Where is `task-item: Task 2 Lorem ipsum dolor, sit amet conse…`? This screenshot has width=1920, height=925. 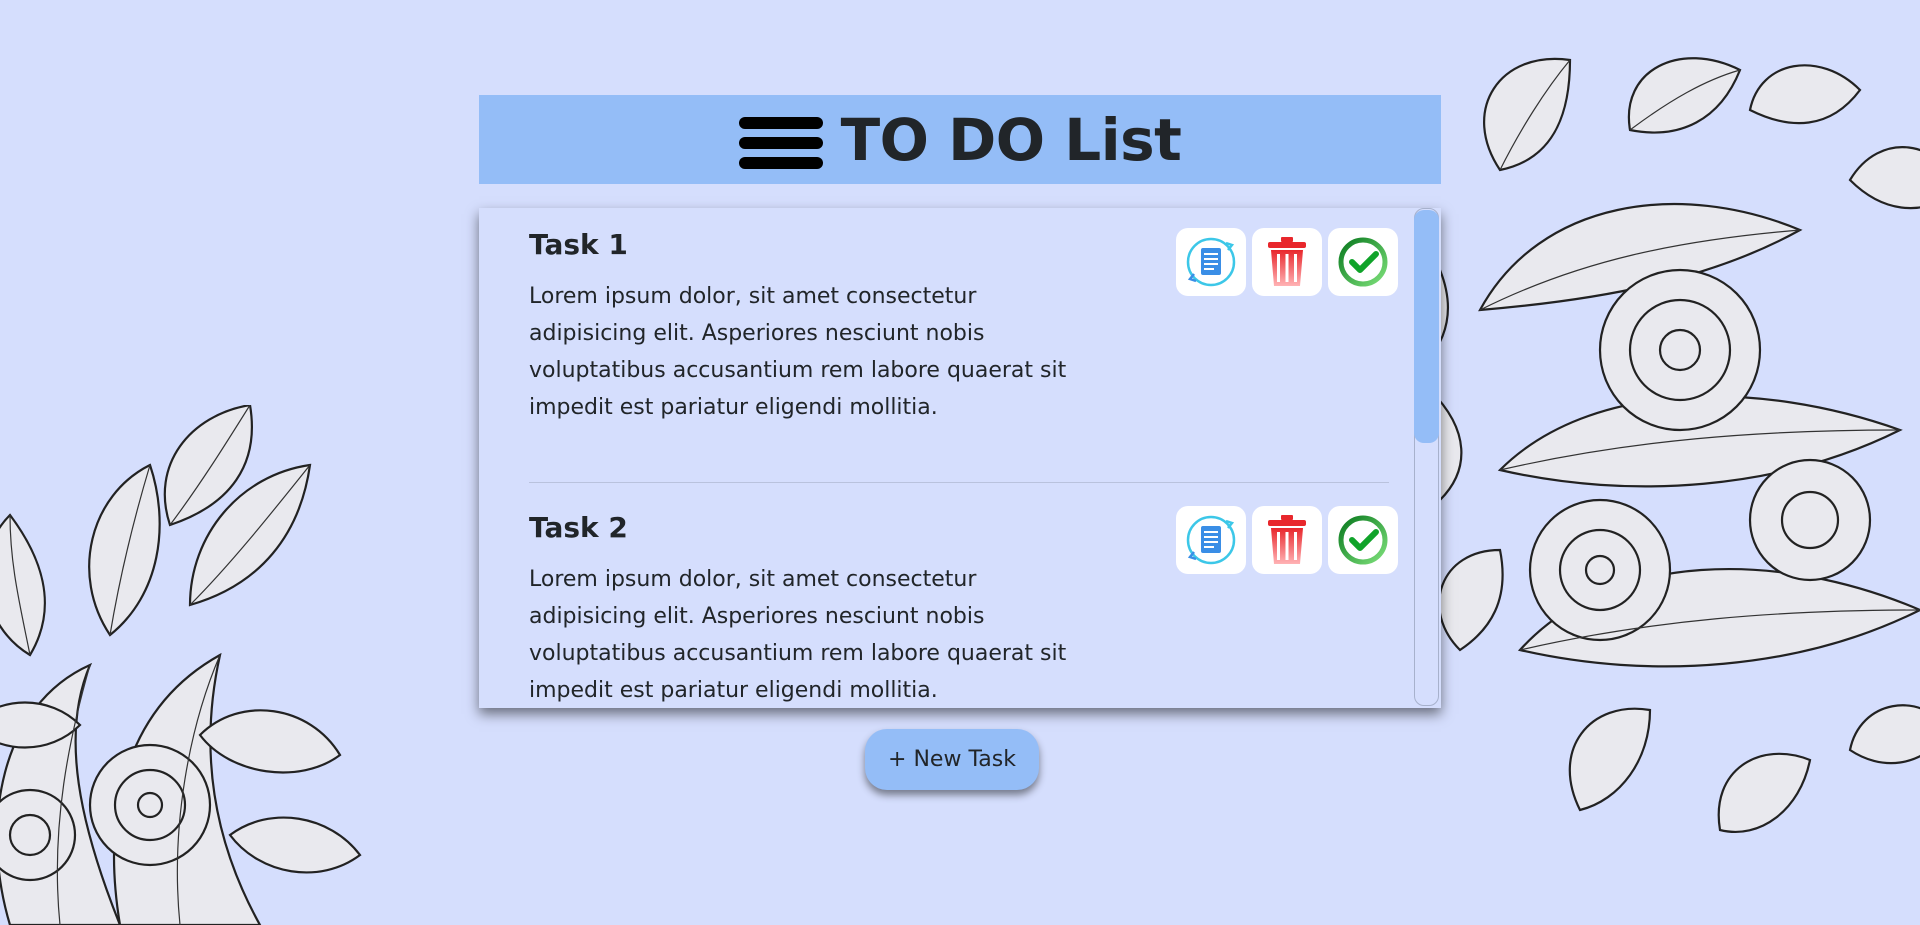
task-item: Task 2 Lorem ipsum dolor, sit amet conse… is located at coordinates (963, 595).